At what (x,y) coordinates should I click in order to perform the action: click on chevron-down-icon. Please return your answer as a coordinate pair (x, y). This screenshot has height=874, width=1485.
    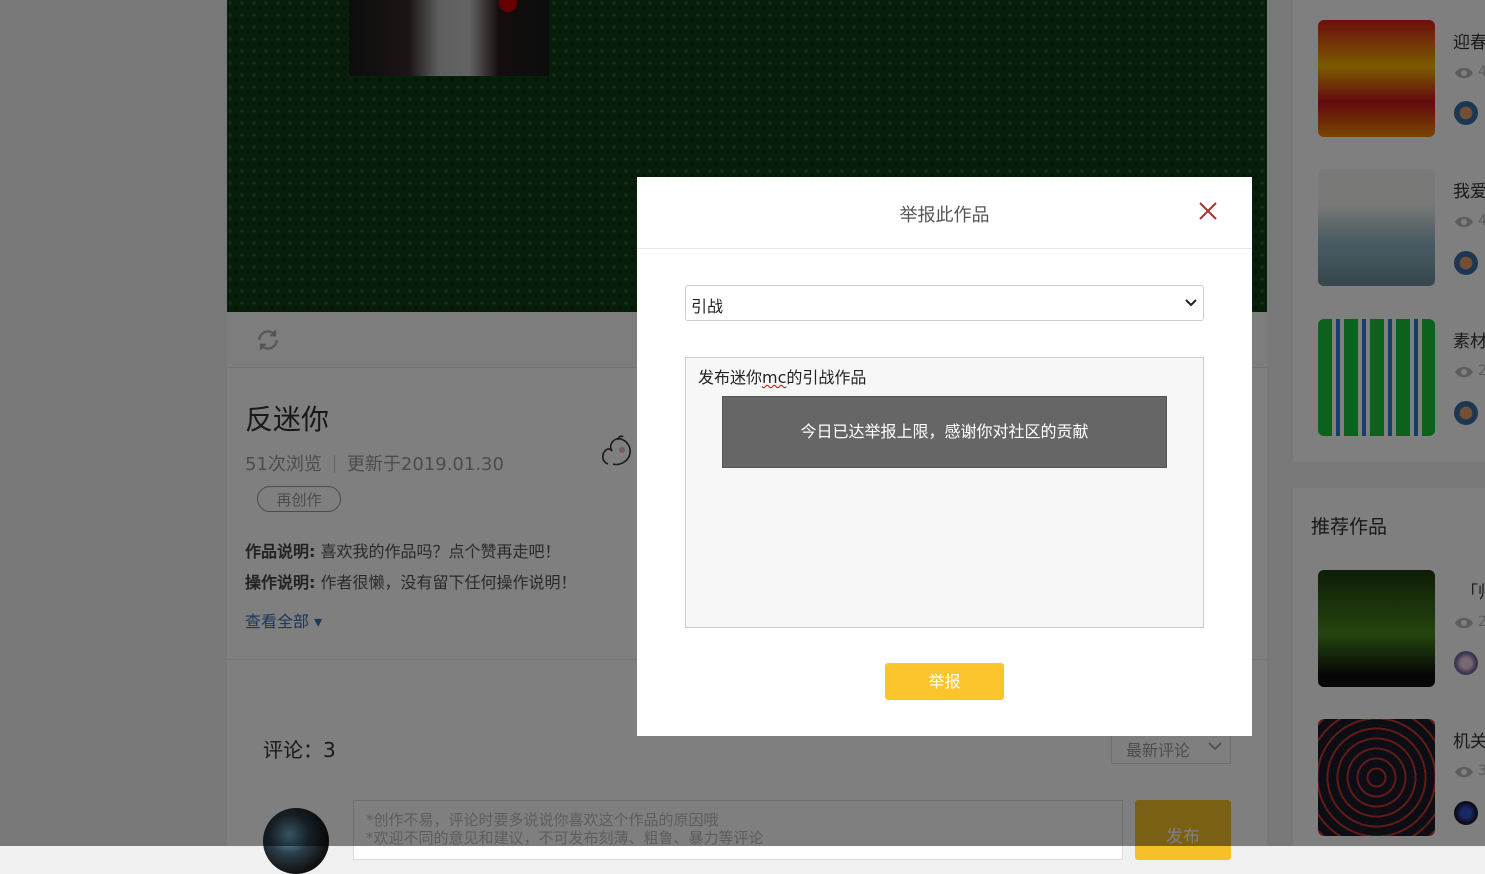
    Looking at the image, I should click on (1191, 303).